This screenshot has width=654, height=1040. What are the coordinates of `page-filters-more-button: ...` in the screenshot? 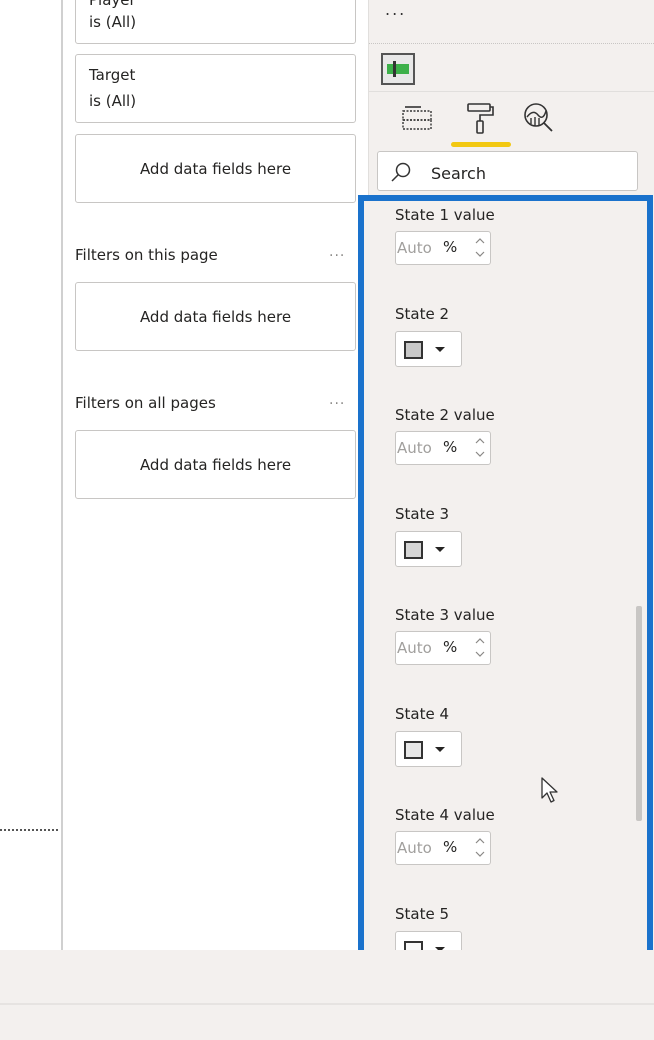 It's located at (337, 252).